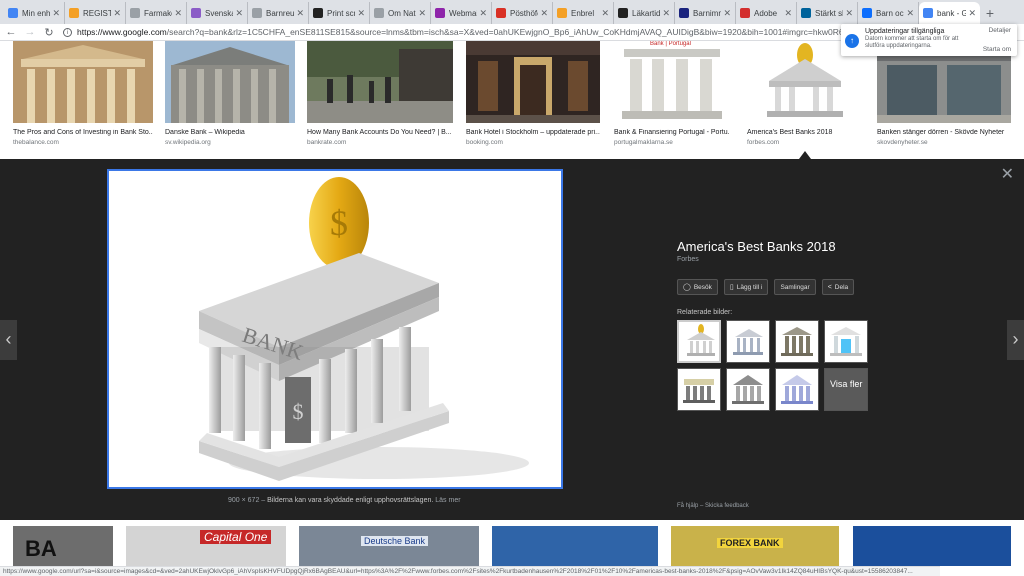 The width and height of the screenshot is (1024, 576). Describe the element at coordinates (196, 13) in the screenshot. I see `slash-icon` at that location.